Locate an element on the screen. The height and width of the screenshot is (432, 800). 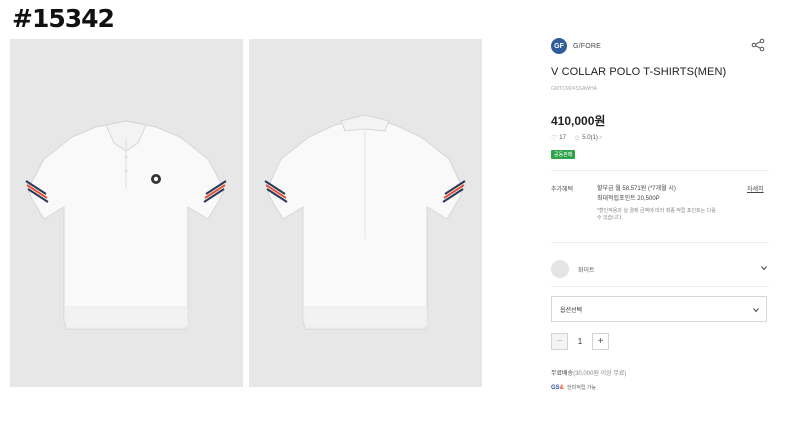
points-info: GS& 한미적립 가능 is located at coordinates (574, 388).